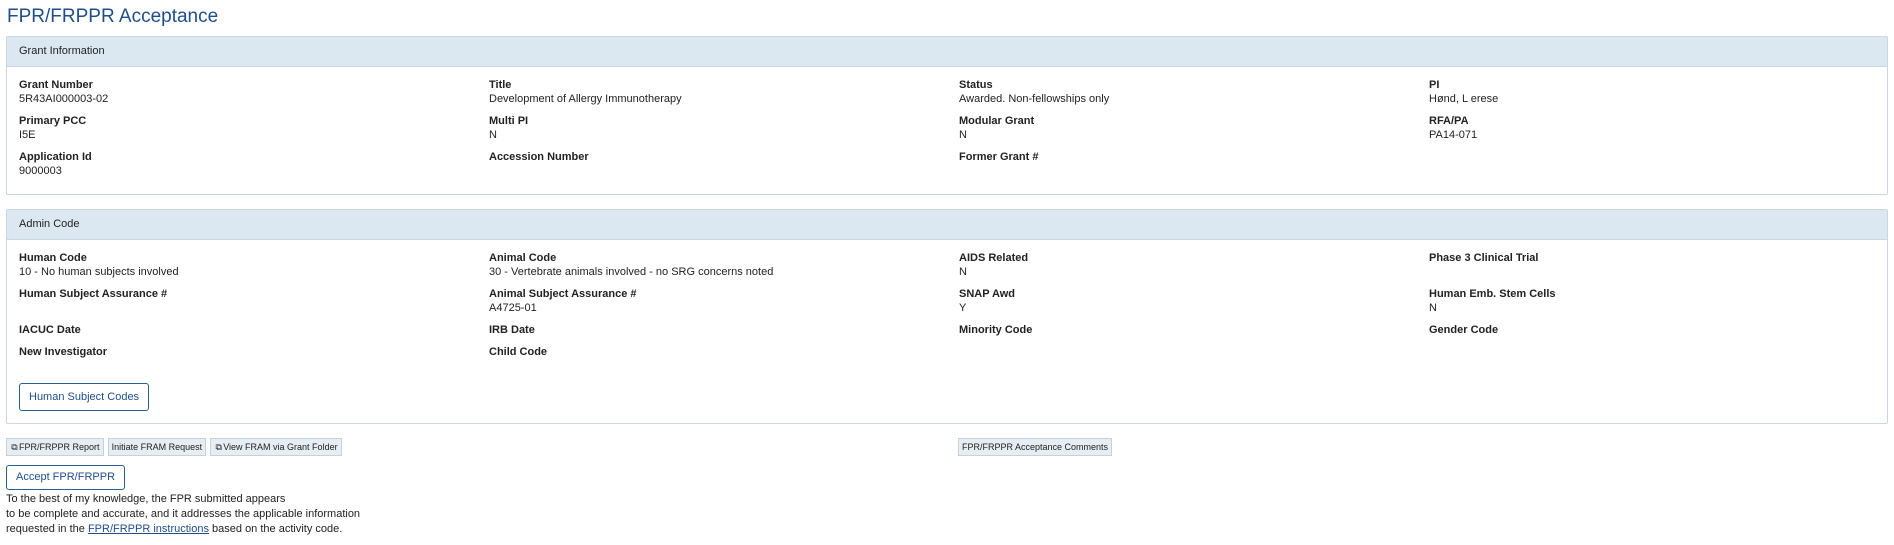 Image resolution: width=1894 pixels, height=545 pixels. What do you see at coordinates (1035, 447) in the screenshot?
I see `acceptance-comments-button: FPR/FRPPR Acceptance Comments` at bounding box center [1035, 447].